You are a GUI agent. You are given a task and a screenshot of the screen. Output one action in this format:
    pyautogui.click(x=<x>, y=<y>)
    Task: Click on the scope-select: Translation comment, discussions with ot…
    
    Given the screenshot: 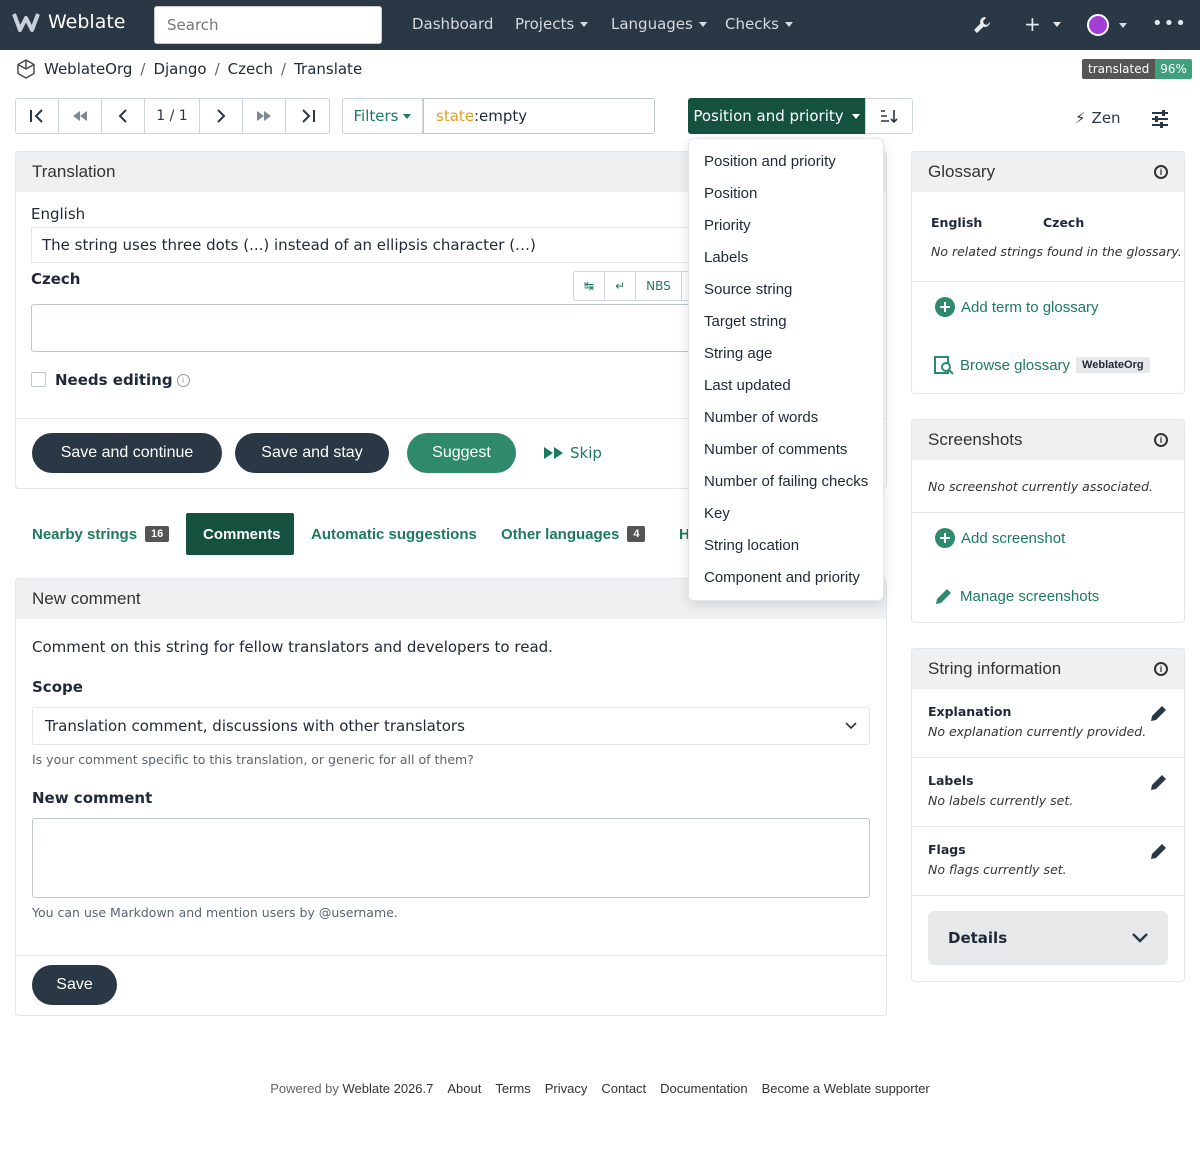 What is the action you would take?
    pyautogui.click(x=451, y=726)
    